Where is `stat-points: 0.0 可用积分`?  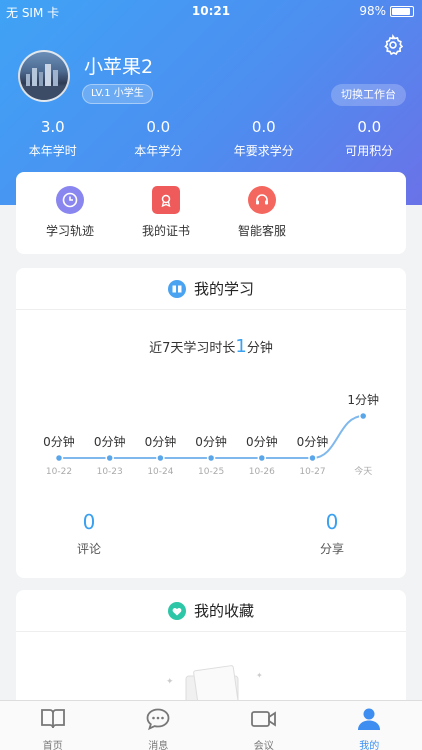 stat-points: 0.0 可用积分 is located at coordinates (369, 138).